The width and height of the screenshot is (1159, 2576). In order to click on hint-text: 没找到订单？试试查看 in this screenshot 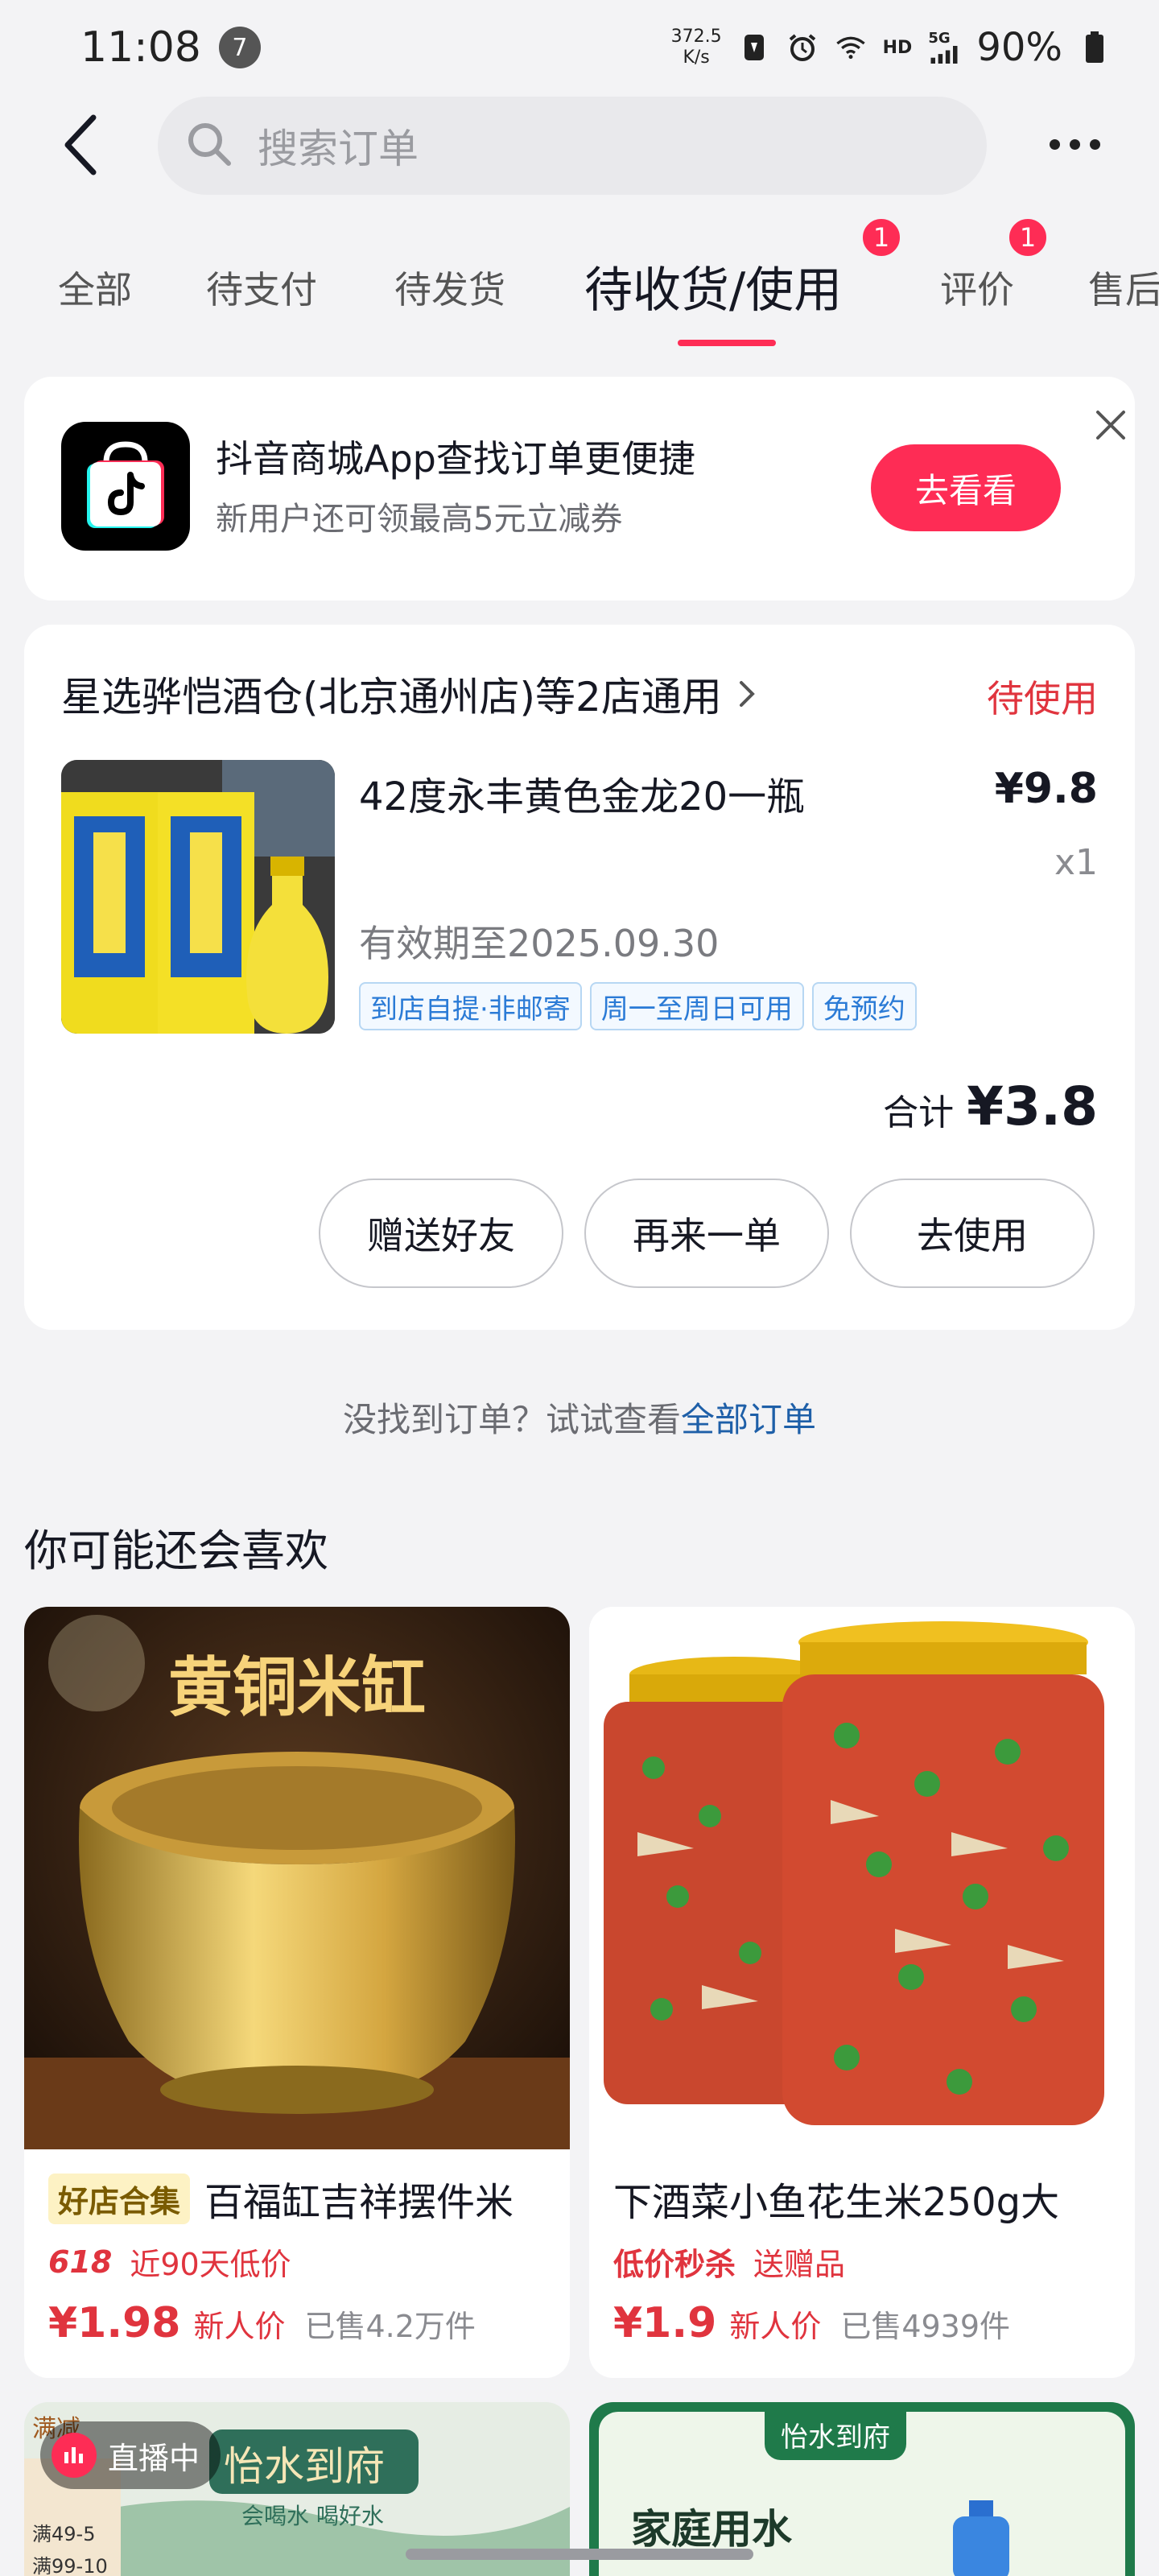, I will do `click(511, 1419)`.